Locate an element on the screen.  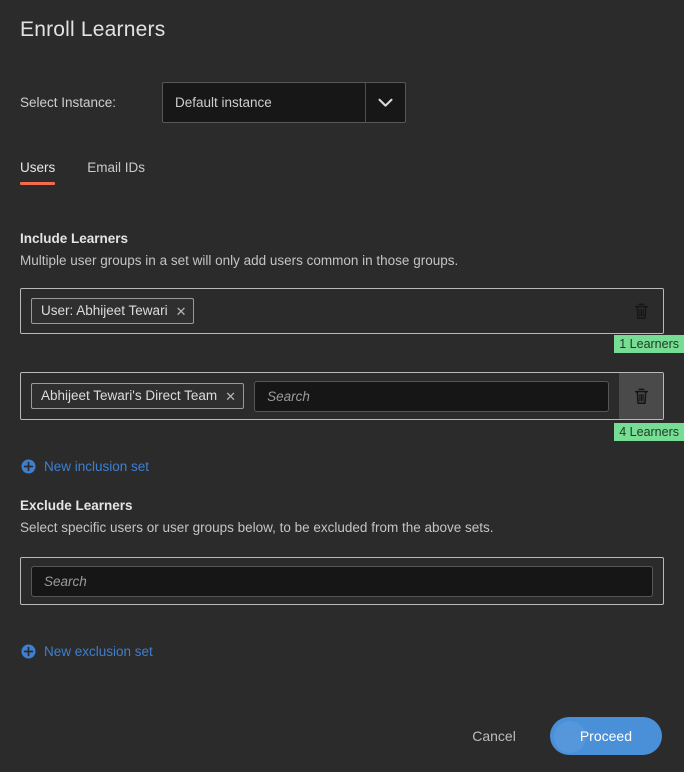
tab-users: Users is located at coordinates (38, 172).